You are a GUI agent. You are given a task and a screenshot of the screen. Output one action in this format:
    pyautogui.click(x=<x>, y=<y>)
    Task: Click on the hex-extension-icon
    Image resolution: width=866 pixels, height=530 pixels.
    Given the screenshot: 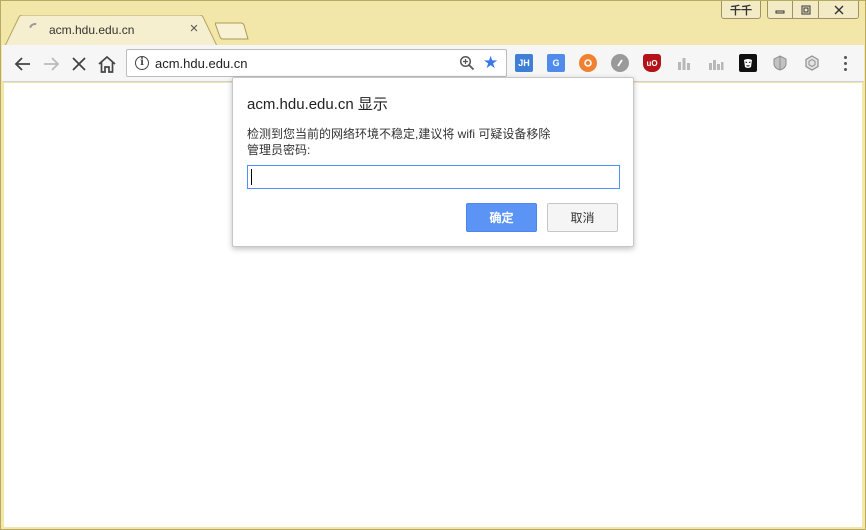 What is the action you would take?
    pyautogui.click(x=812, y=63)
    